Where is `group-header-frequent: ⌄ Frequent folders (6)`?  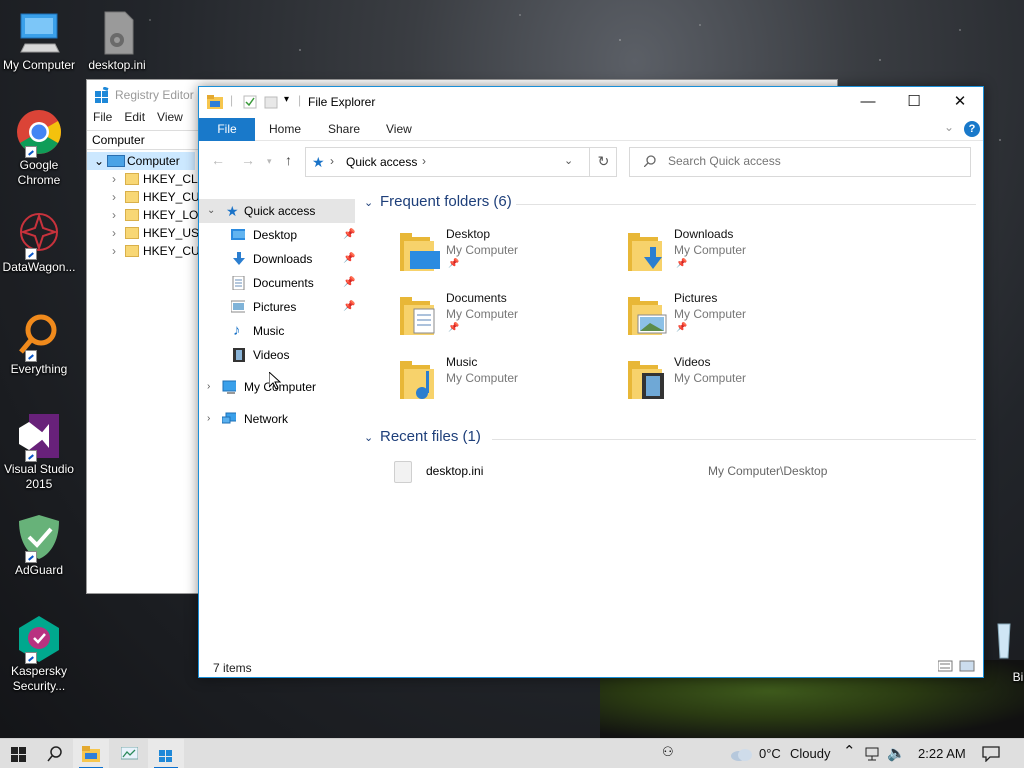
group-header-frequent: ⌄ Frequent folders (6) is located at coordinates (670, 204).